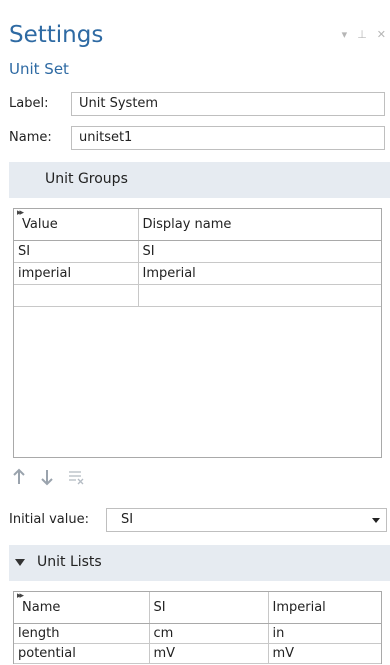  What do you see at coordinates (199, 44) in the screenshot?
I see `settings-header: Settings Unit Set ▾ ⊥ ✕` at bounding box center [199, 44].